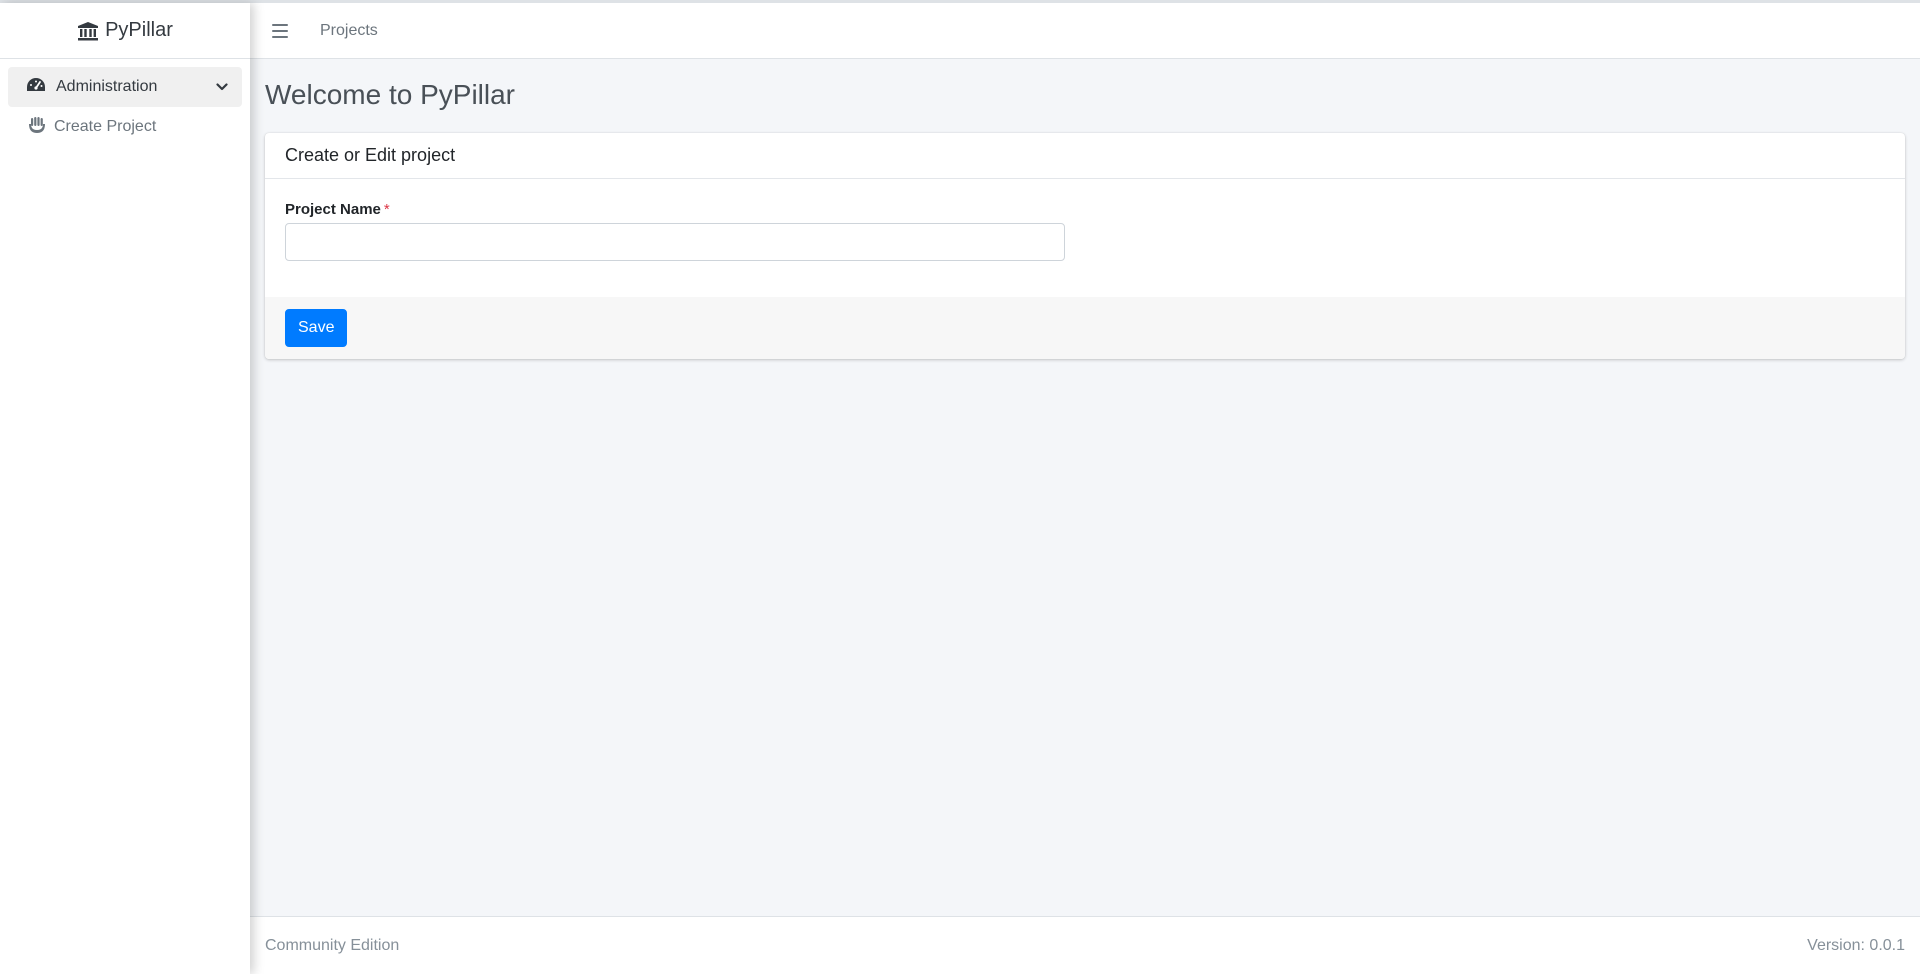  Describe the element at coordinates (125, 488) in the screenshot. I see `sidebar: PyPillar Administration Create Project` at that location.